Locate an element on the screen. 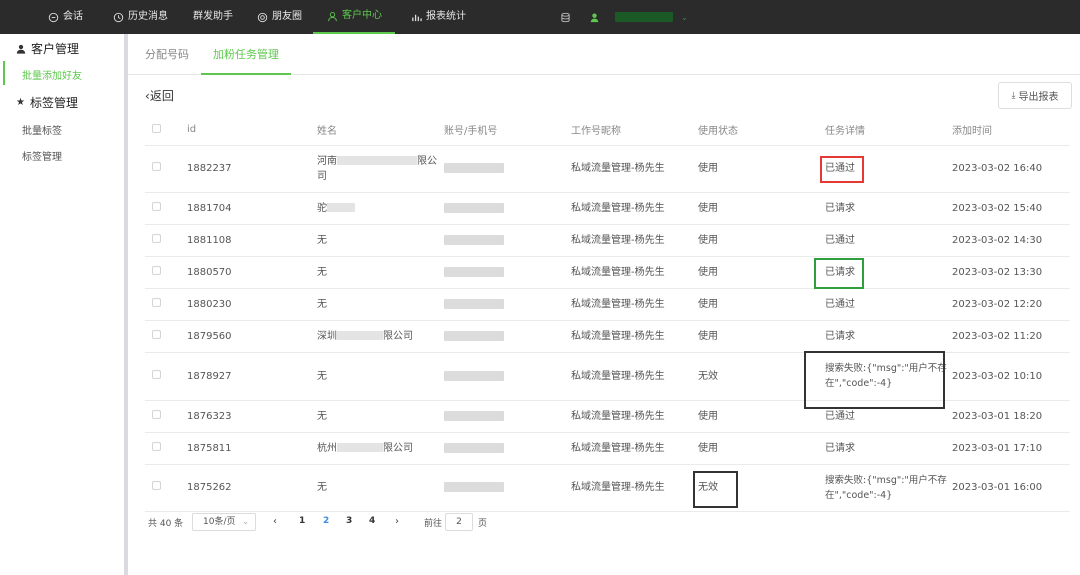  page-number-current: 2 is located at coordinates (326, 521).